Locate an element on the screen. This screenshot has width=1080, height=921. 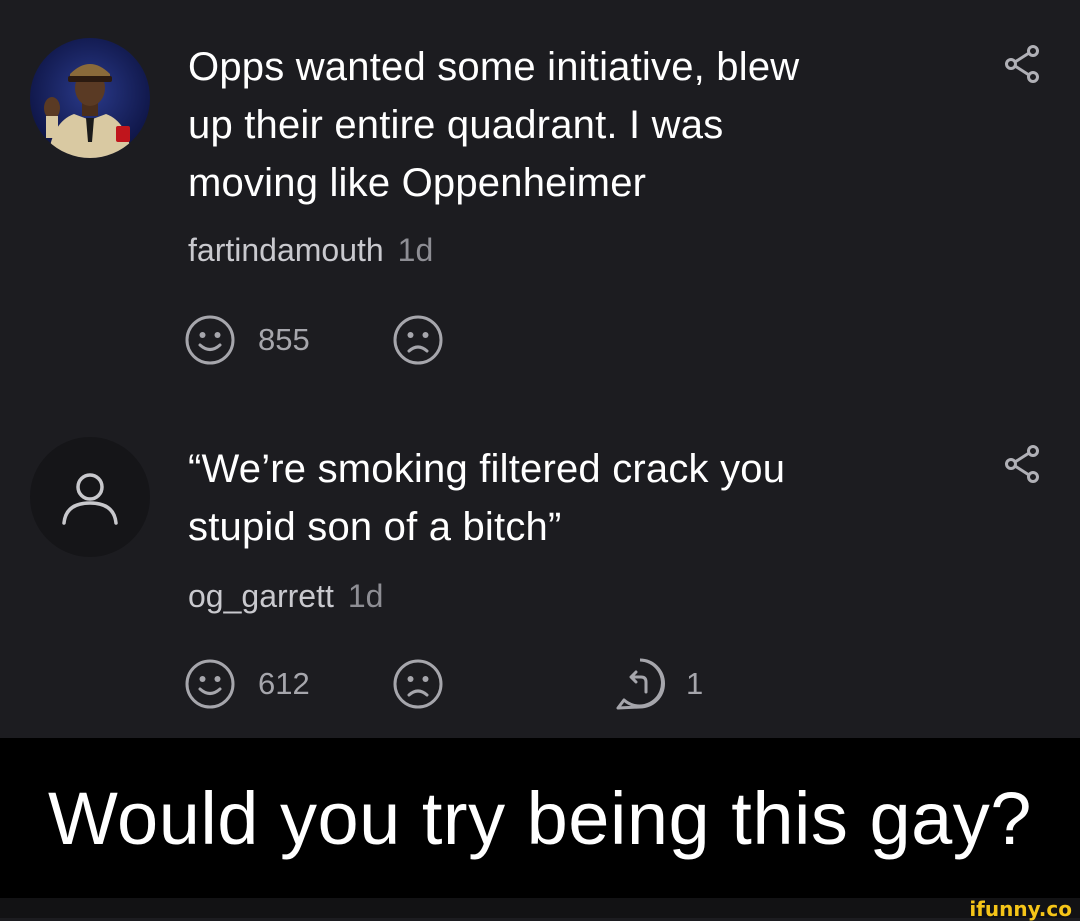
comment-text-line: “We’re smoking filtered crack you is located at coordinates (487, 469).